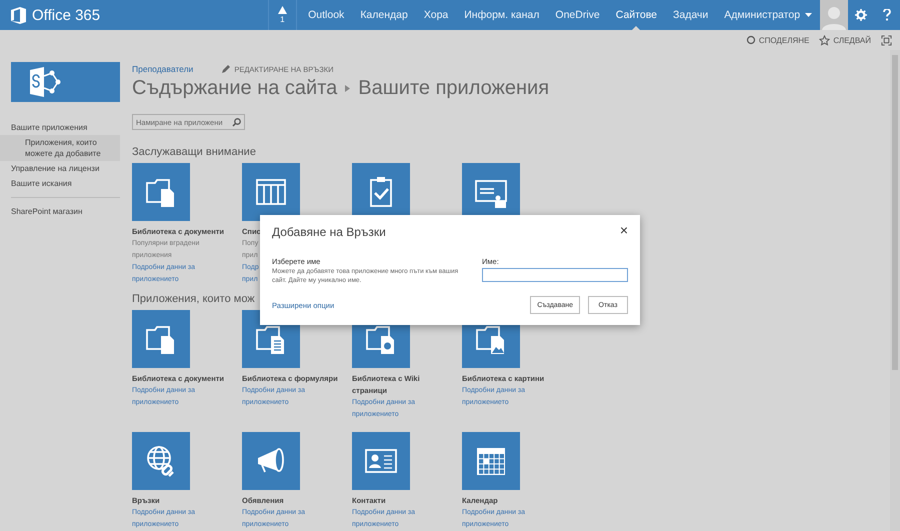 This screenshot has height=531, width=900. I want to click on page-title: Вашите приложения, so click(454, 88).